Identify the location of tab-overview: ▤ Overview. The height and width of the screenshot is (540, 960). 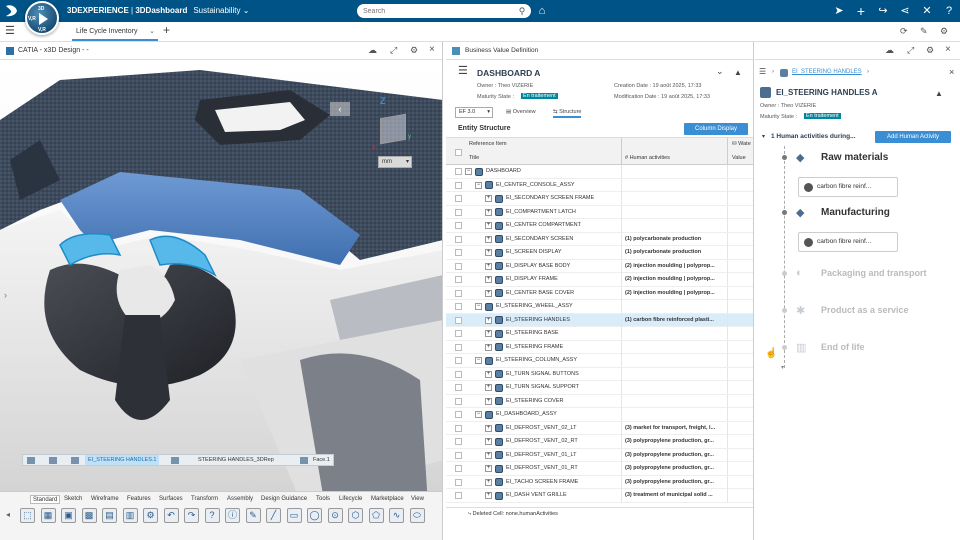
(521, 112).